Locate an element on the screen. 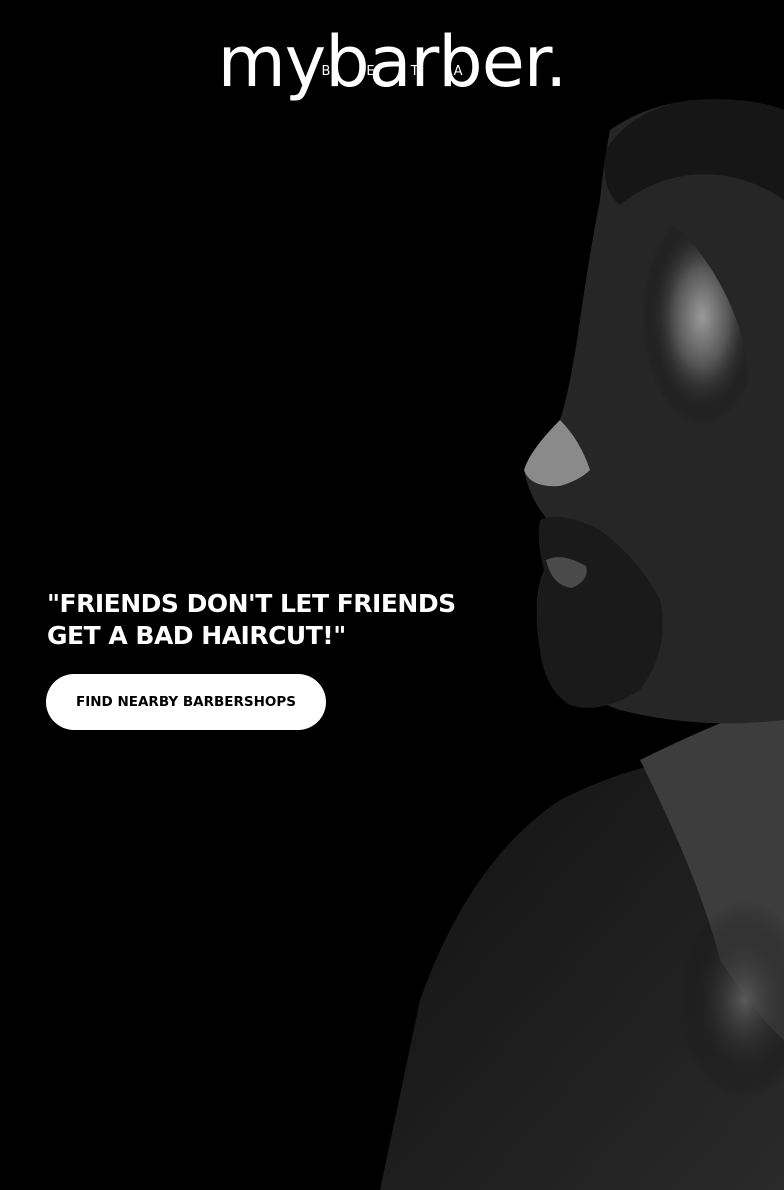  hero-tagline-line1: "FRIENDS DON'T LET FRIENDS is located at coordinates (251, 603).